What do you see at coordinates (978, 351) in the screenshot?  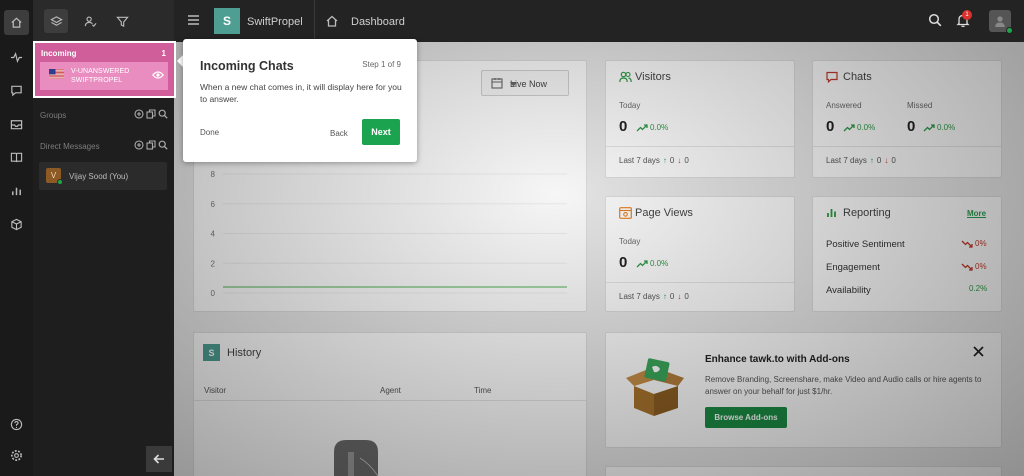 I see `close-icon` at bounding box center [978, 351].